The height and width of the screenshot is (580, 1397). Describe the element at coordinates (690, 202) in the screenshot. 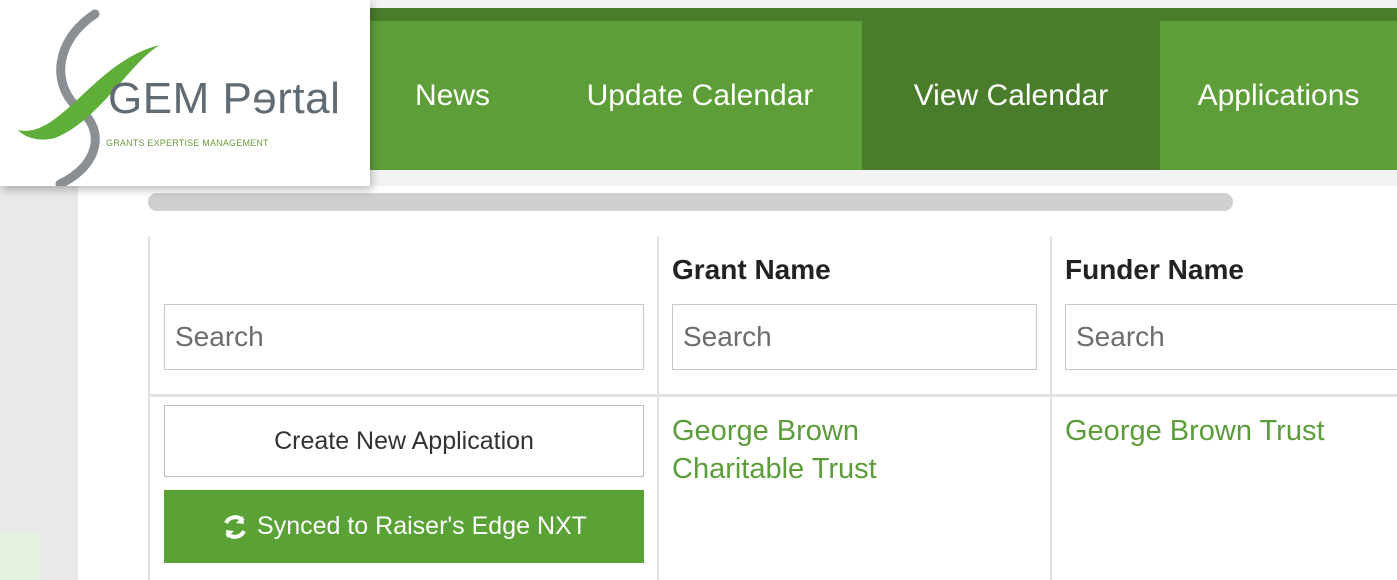

I see `horizontal-scrollbar` at that location.